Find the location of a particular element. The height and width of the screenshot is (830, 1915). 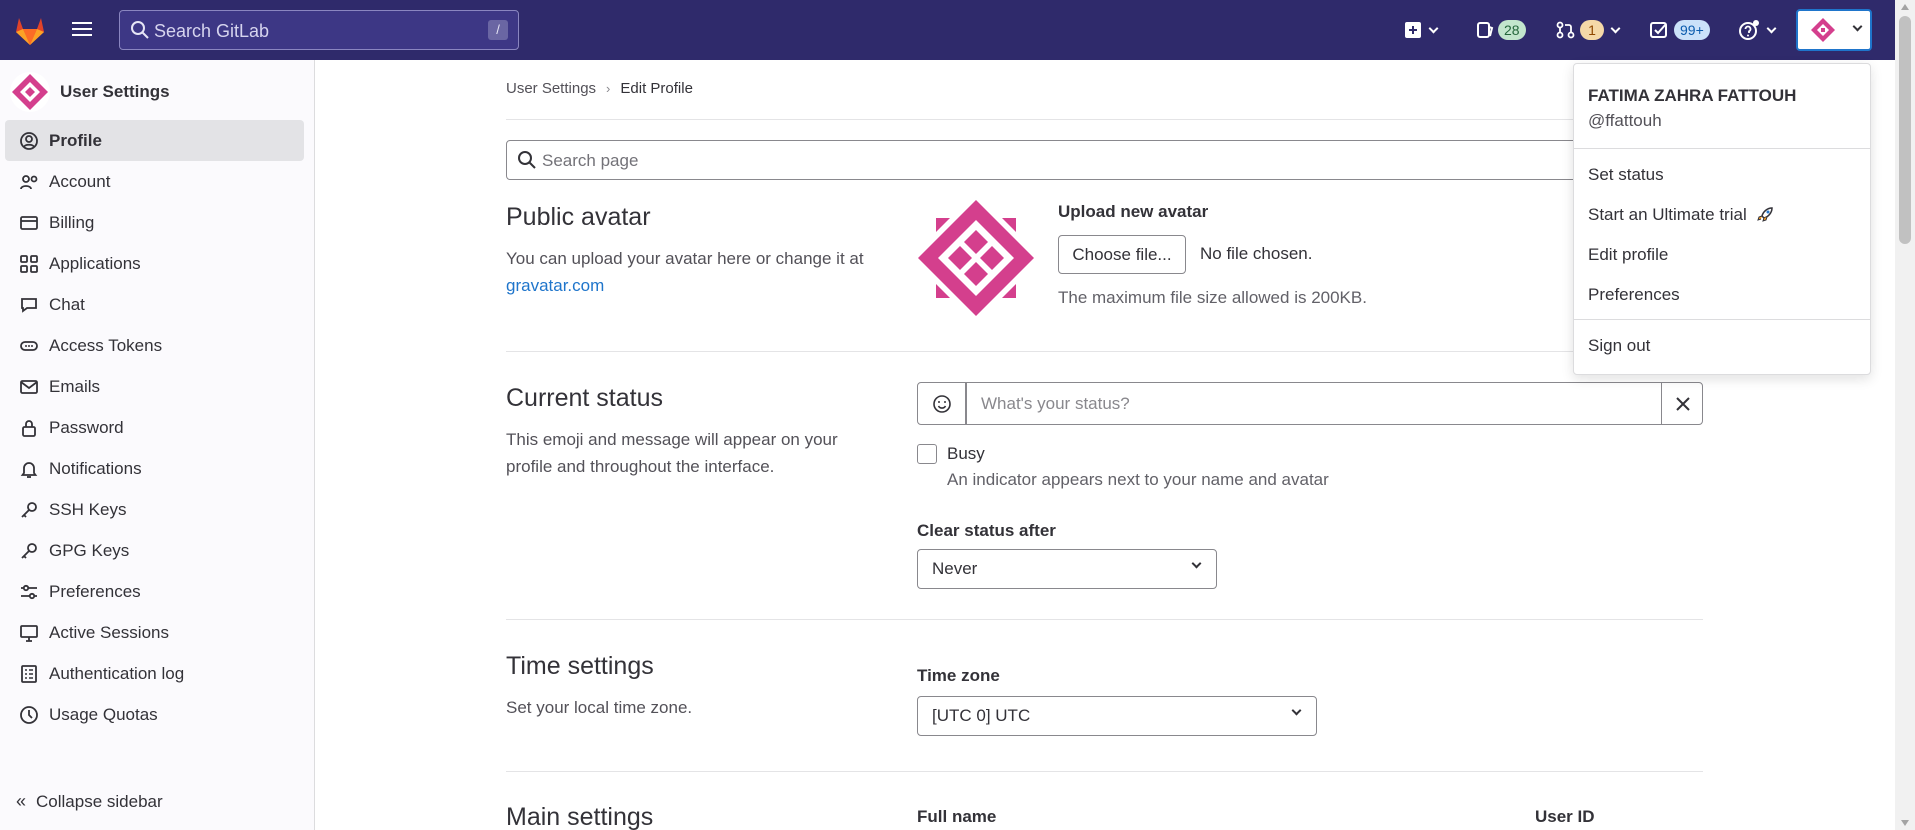

sign-out-menu-item: Sign out is located at coordinates (1619, 346).